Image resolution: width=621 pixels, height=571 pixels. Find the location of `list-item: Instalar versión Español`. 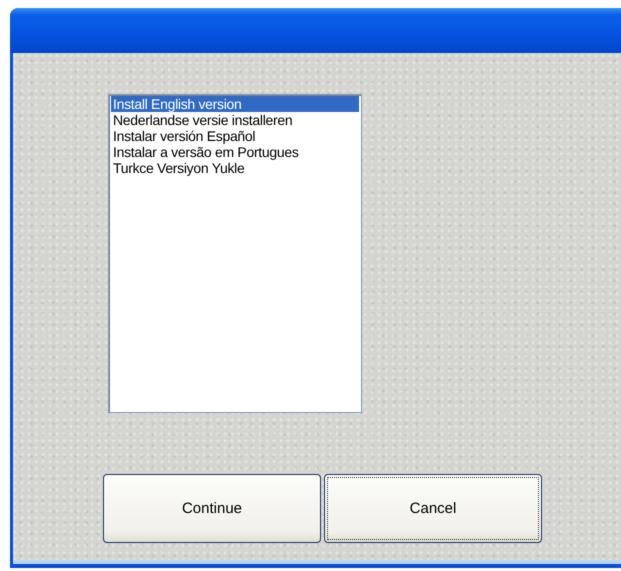

list-item: Instalar versión Español is located at coordinates (235, 136).